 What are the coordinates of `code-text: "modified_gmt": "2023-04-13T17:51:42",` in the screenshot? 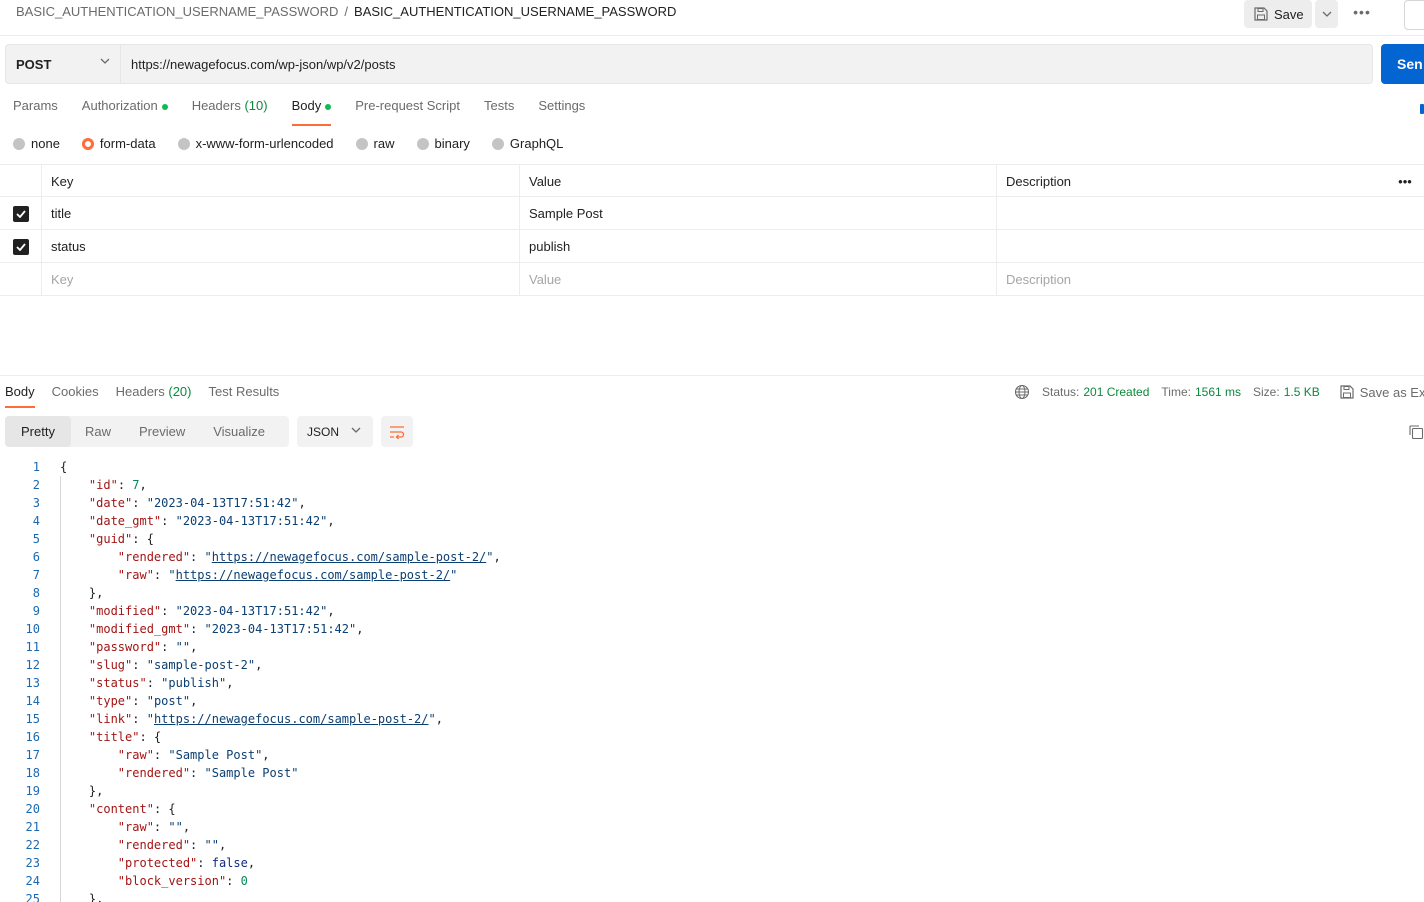 It's located at (212, 629).